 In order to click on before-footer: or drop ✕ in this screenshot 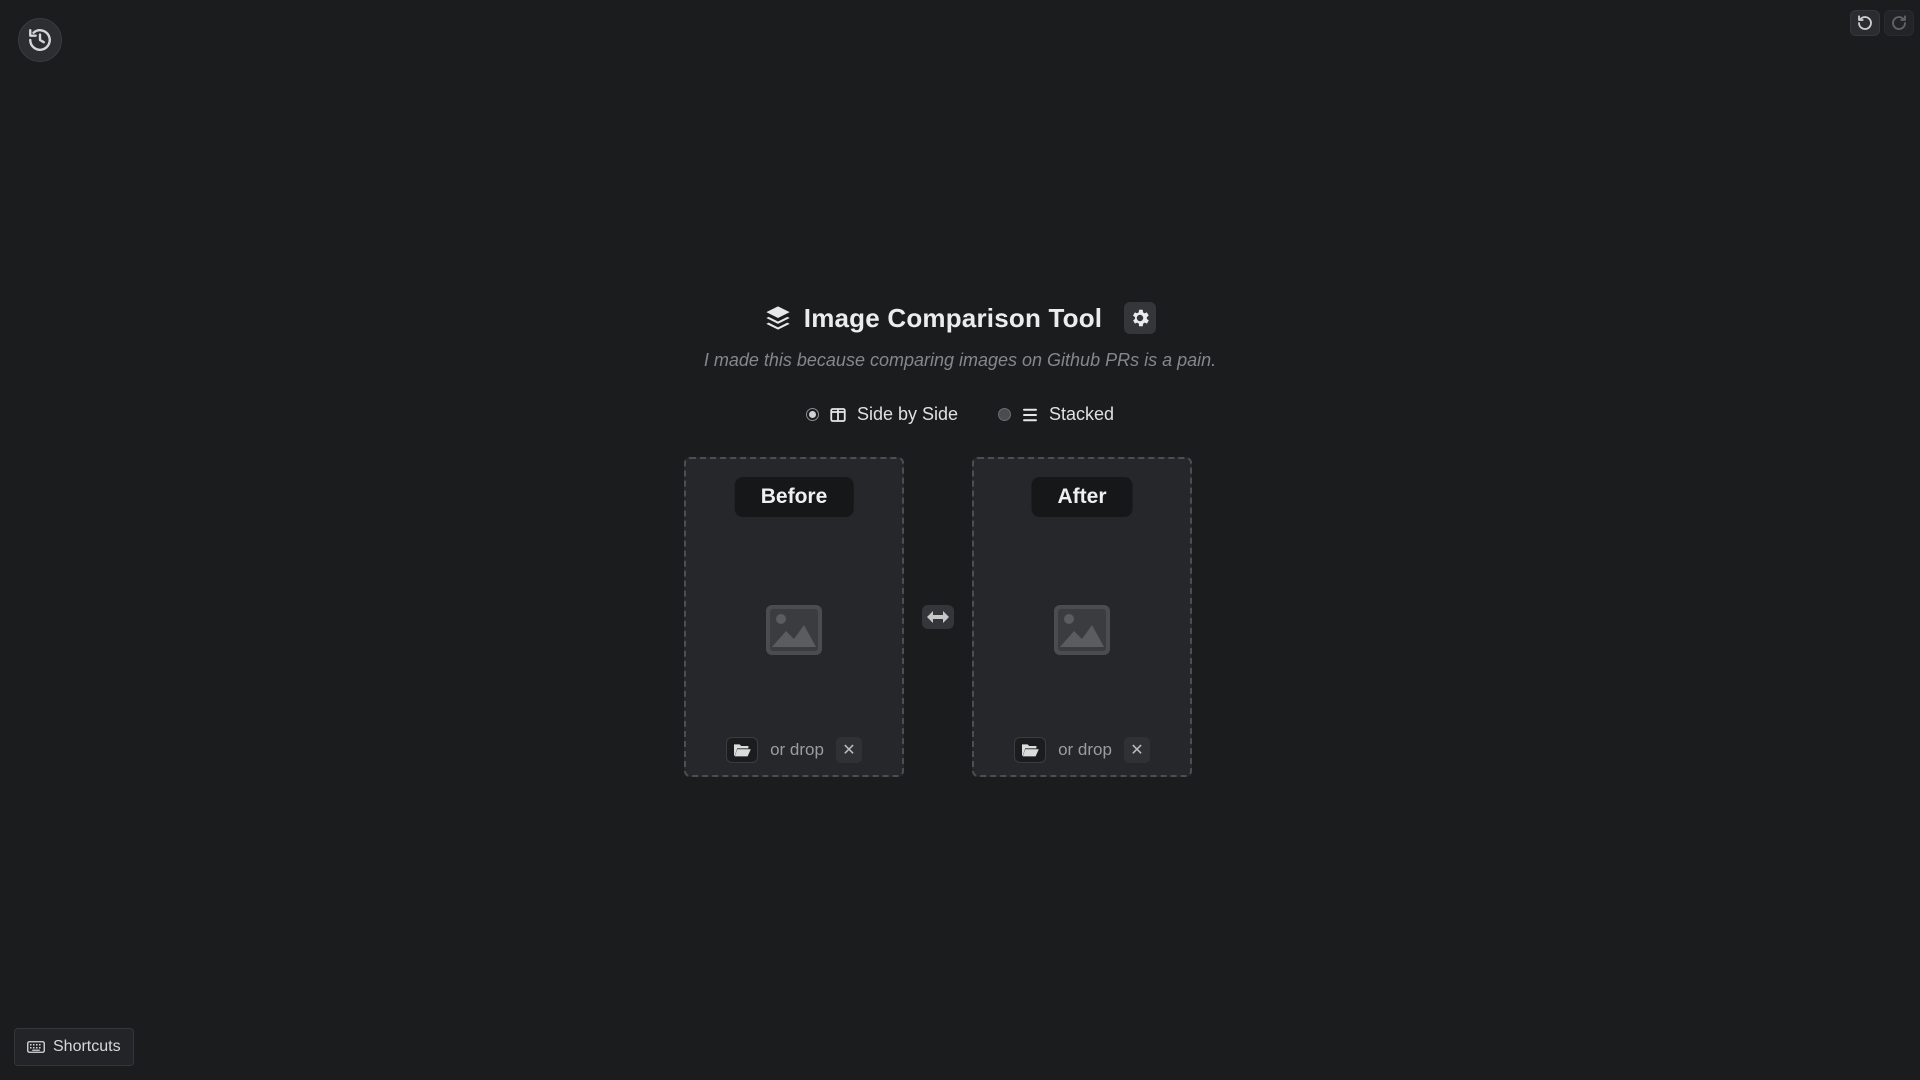, I will do `click(794, 750)`.